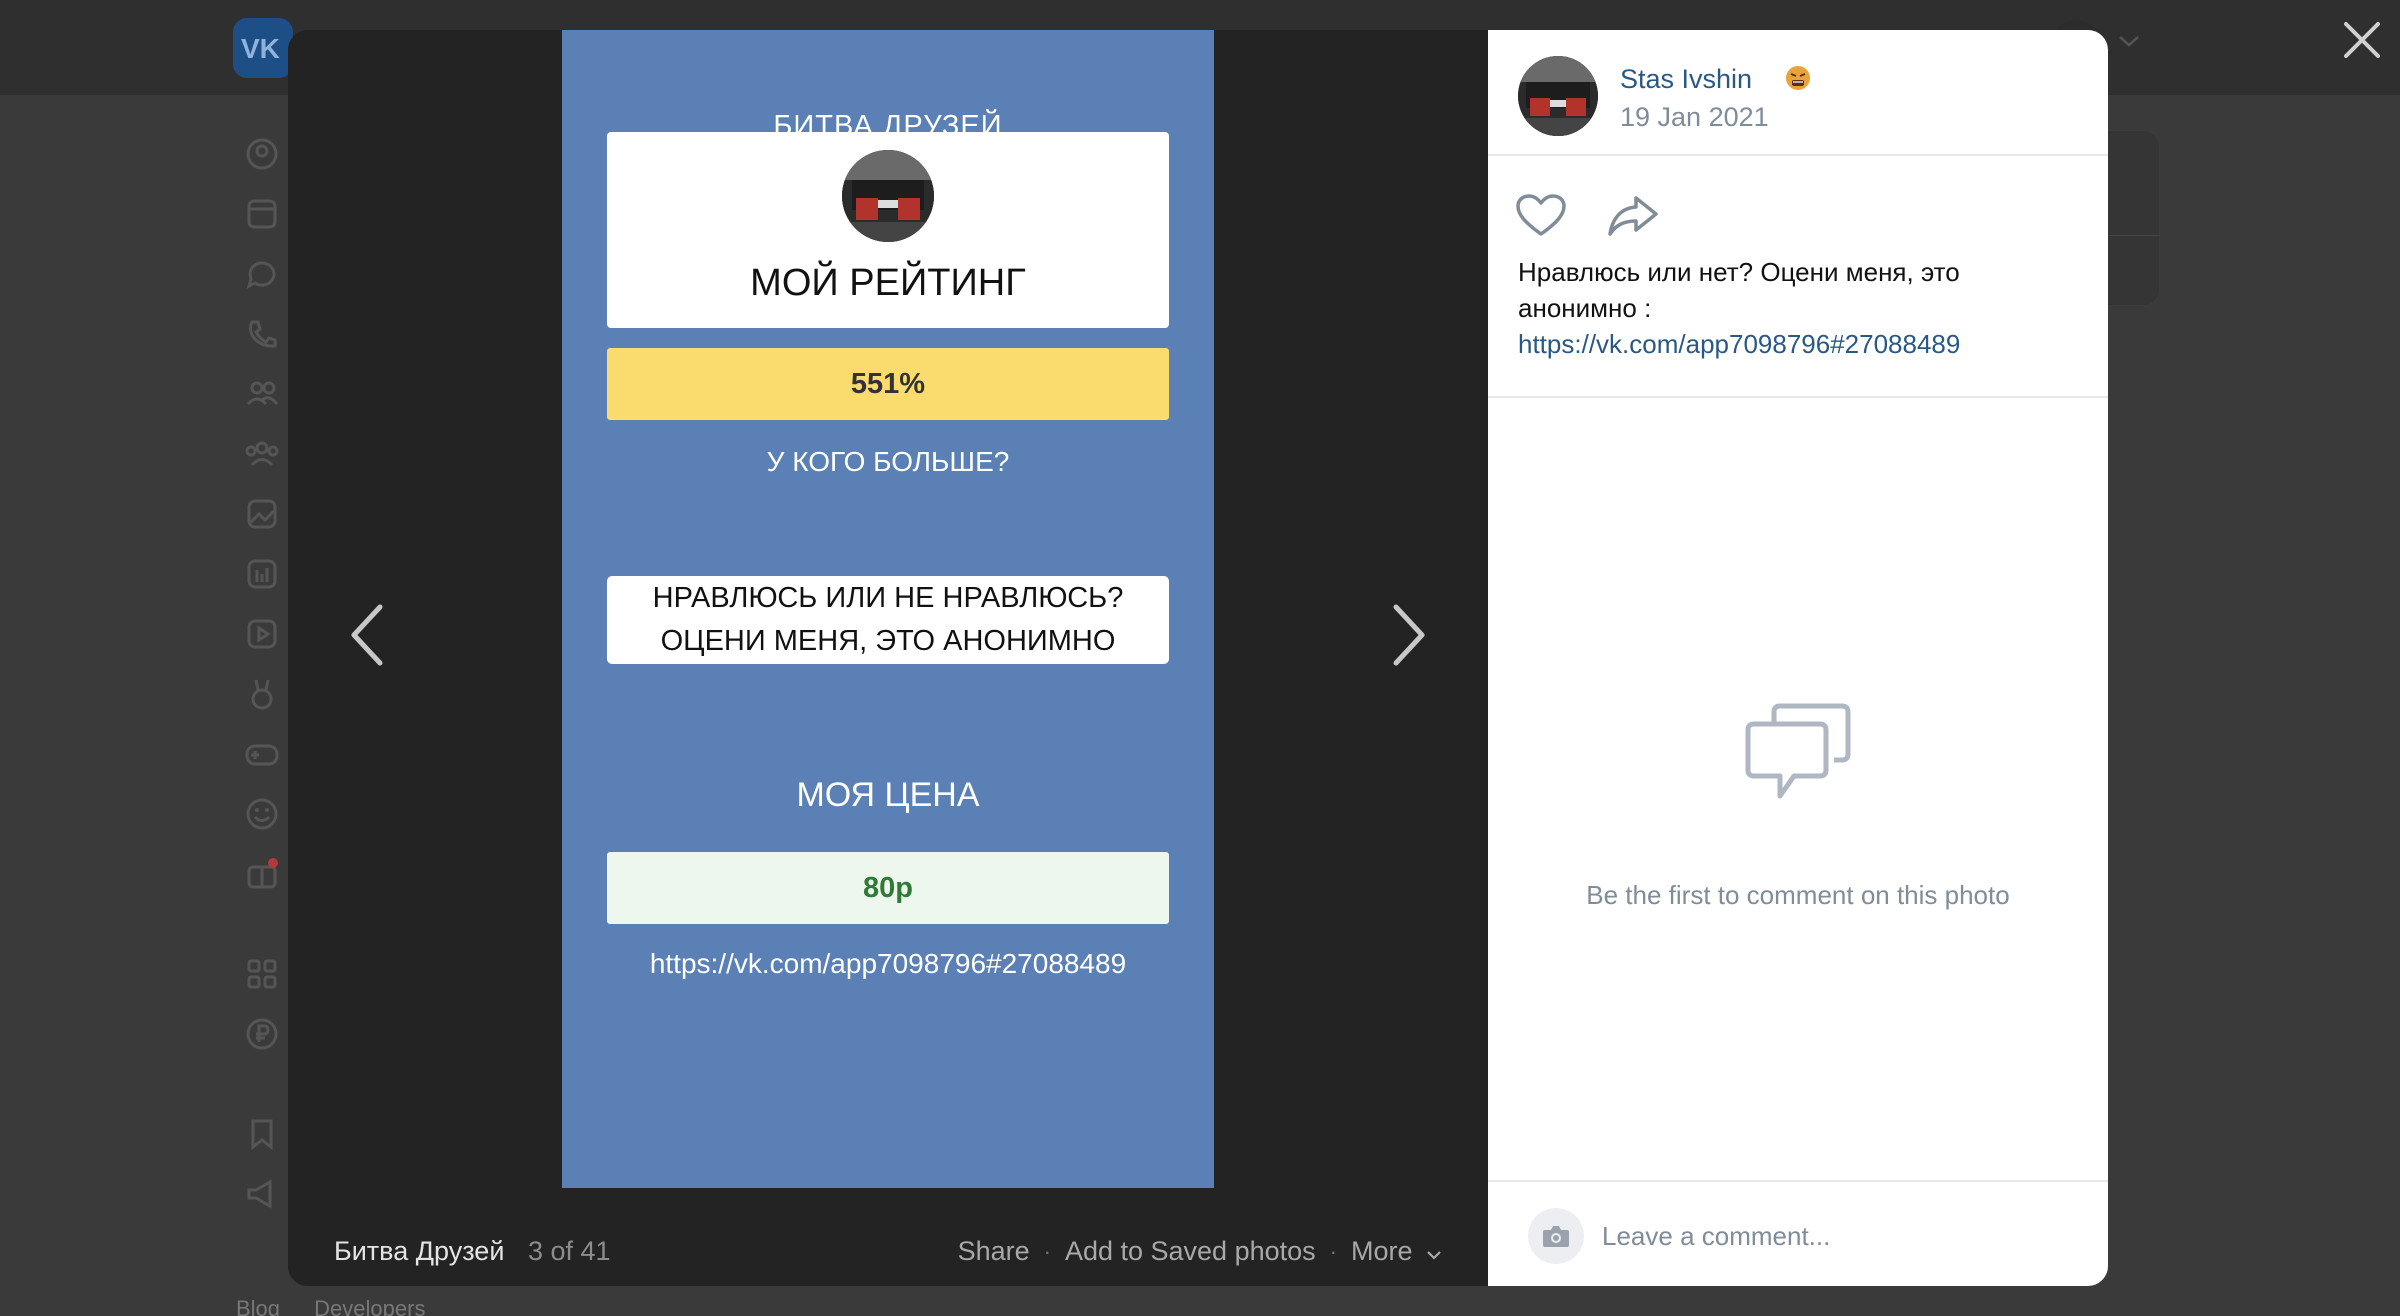 Image resolution: width=2400 pixels, height=1316 pixels. I want to click on camera-icon, so click(1556, 1236).